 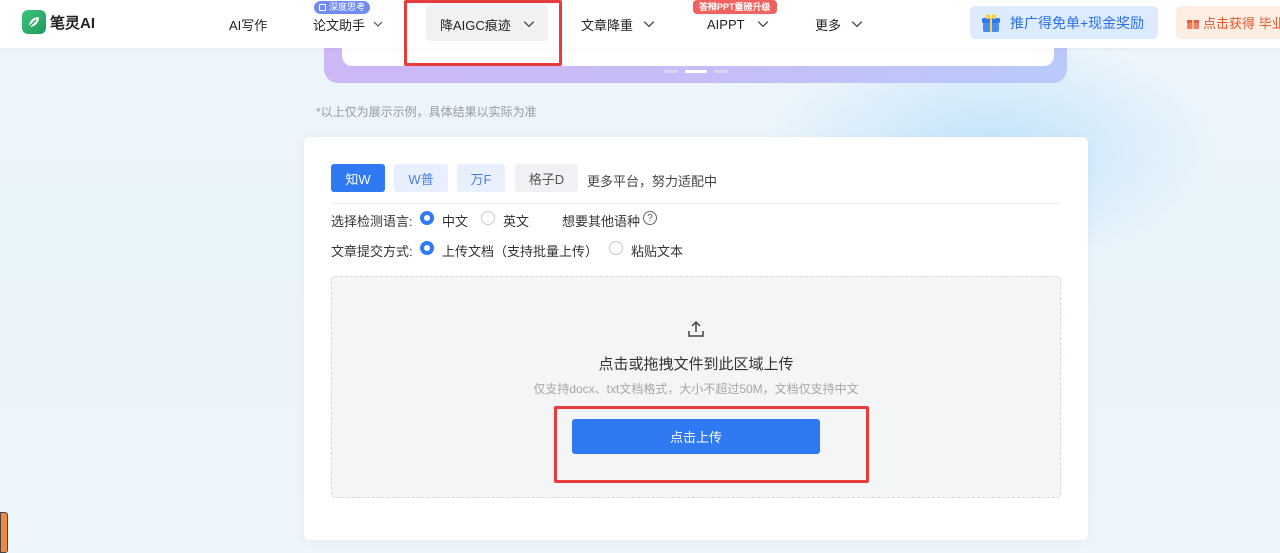 What do you see at coordinates (372, 251) in the screenshot?
I see `submit-method-label: 文章提交方式:` at bounding box center [372, 251].